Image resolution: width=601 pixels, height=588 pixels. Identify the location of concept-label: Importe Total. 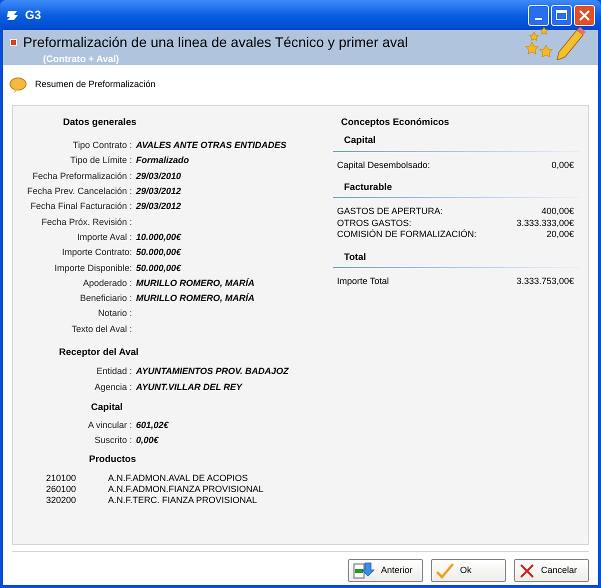
(363, 281).